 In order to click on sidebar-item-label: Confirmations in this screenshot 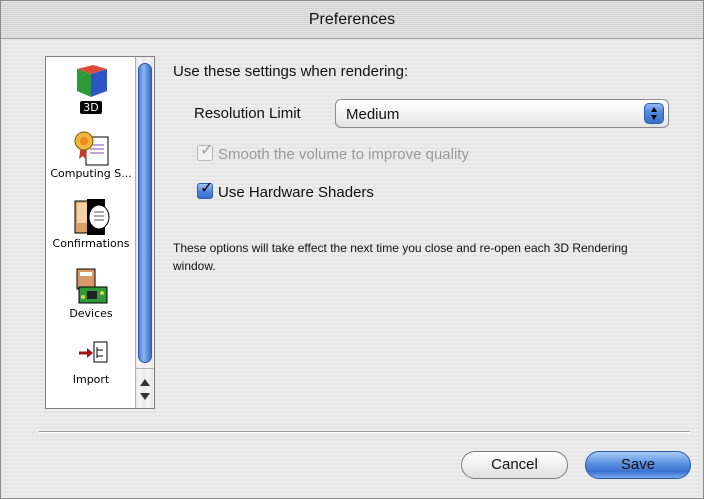, I will do `click(91, 243)`.